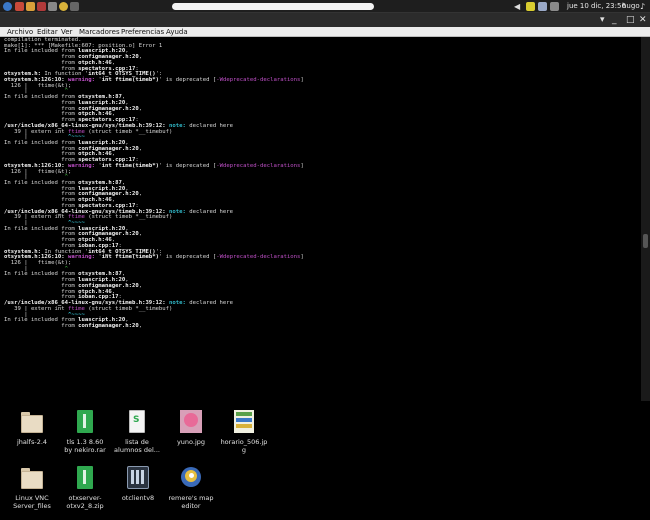 The height and width of the screenshot is (520, 650). What do you see at coordinates (7, 6) in the screenshot?
I see `app-launcher-icon` at bounding box center [7, 6].